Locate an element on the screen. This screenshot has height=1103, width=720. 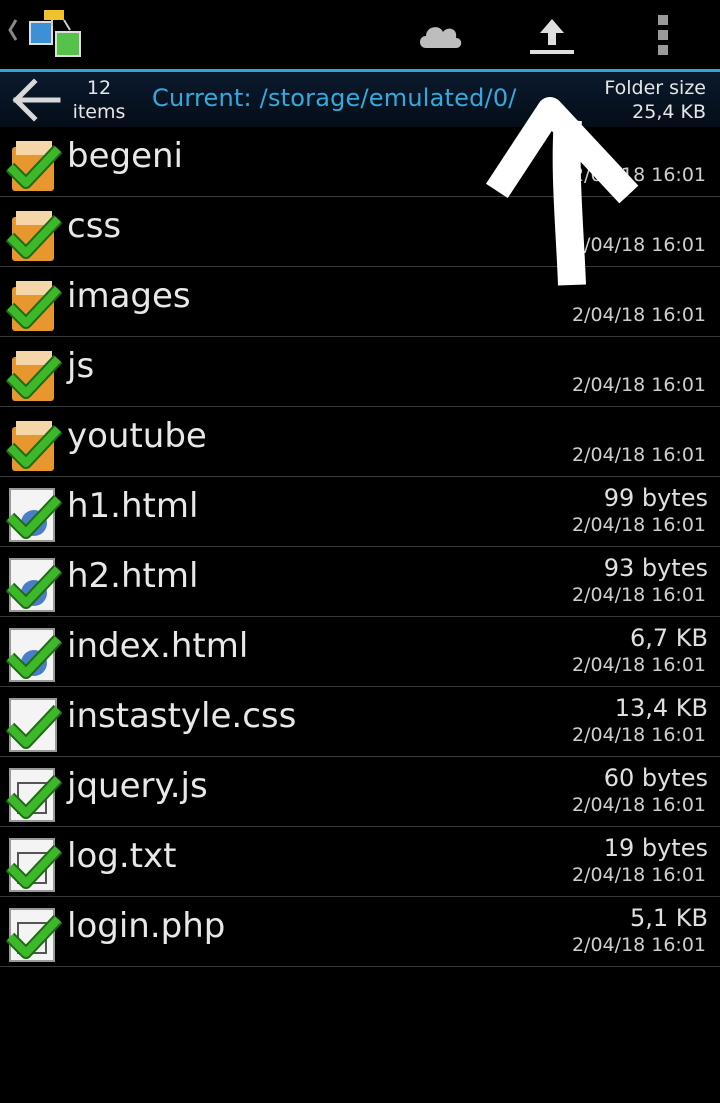
folder-size-value: 25,4 KB is located at coordinates (669, 112).